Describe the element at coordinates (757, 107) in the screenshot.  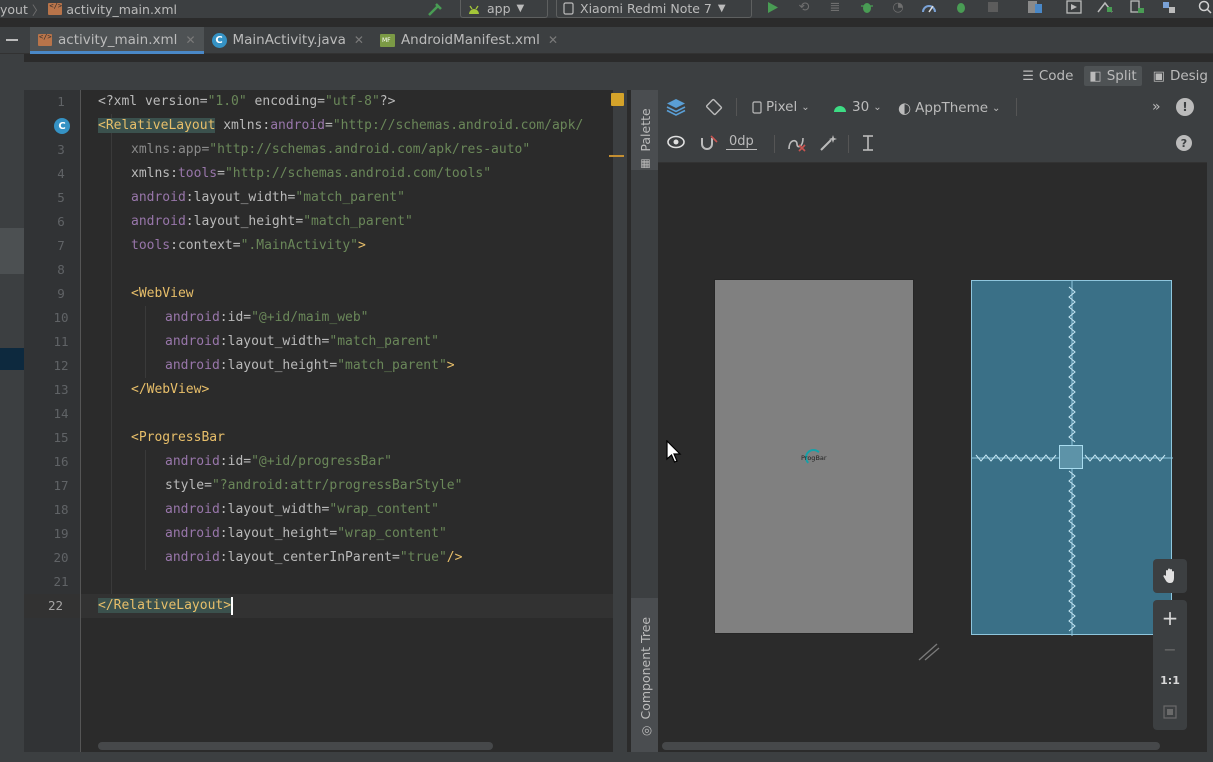
I see `phone-icon` at that location.